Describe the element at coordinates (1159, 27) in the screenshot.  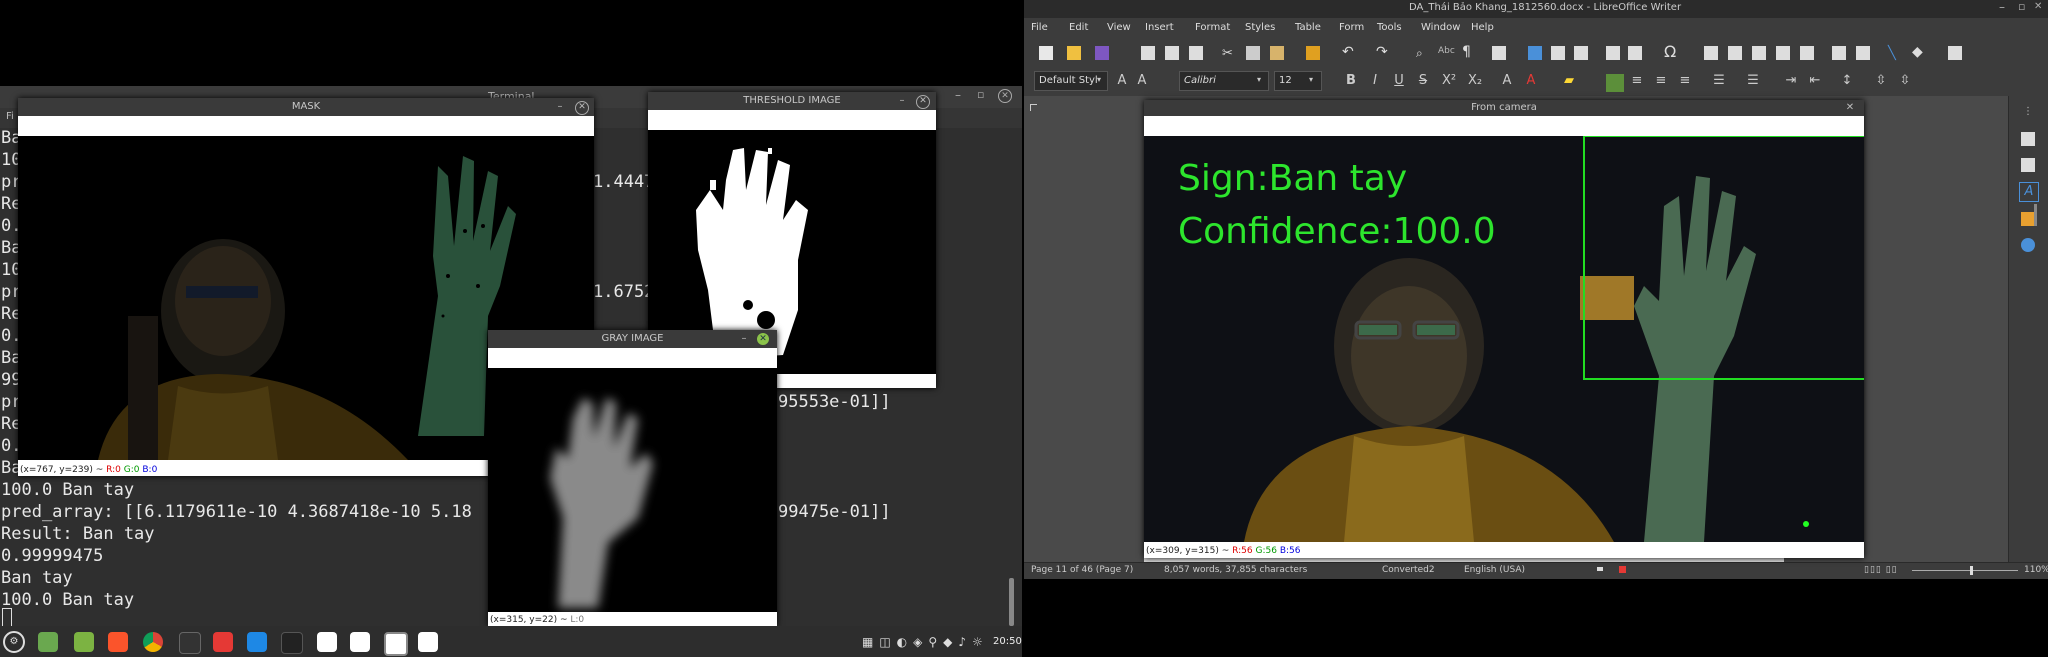
I see `menu-insert: Insert` at that location.